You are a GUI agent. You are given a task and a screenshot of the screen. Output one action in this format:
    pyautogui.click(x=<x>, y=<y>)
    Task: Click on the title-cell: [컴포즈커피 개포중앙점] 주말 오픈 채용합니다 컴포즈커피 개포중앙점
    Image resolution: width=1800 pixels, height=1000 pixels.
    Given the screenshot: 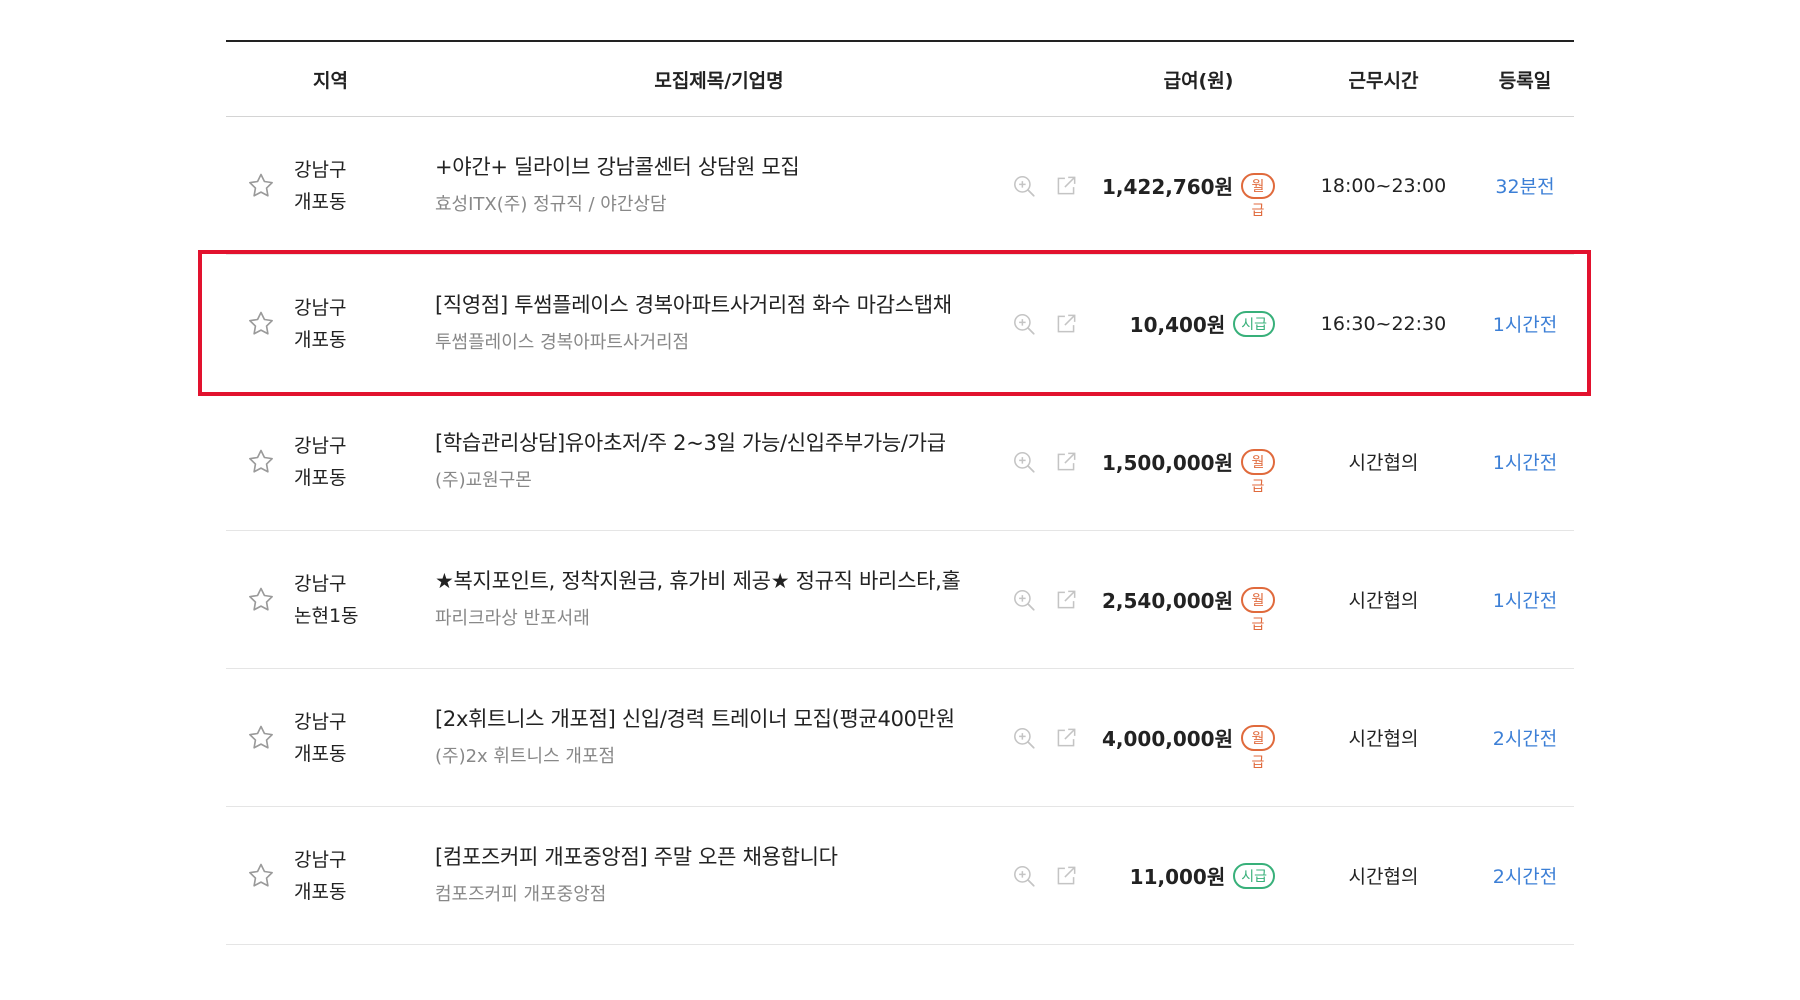 What is the action you would take?
    pyautogui.click(x=719, y=876)
    